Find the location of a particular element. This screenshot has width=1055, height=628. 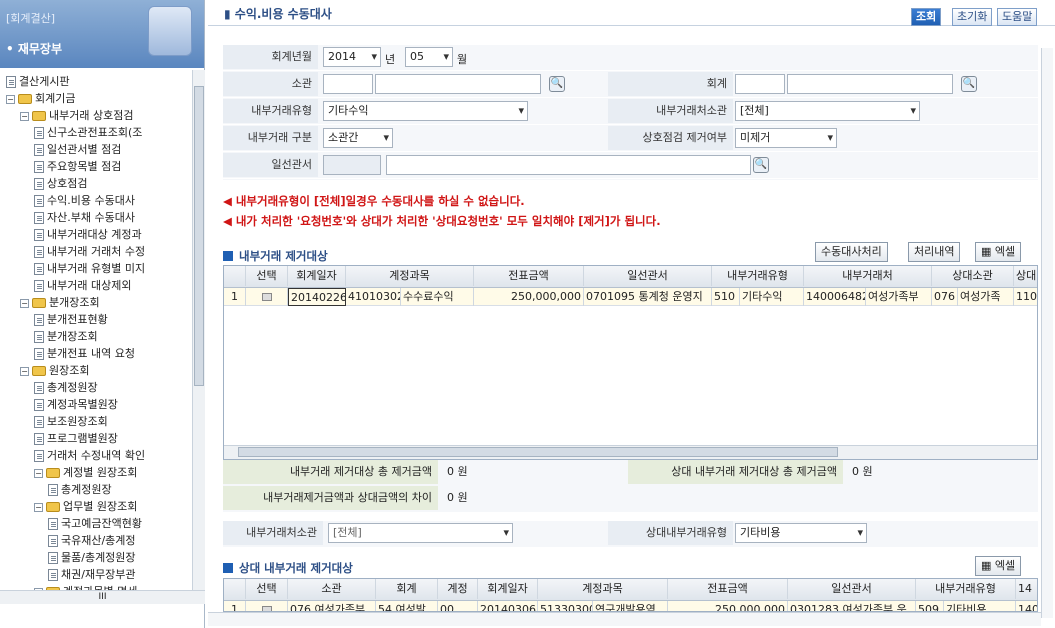

date-cell: 20140226 is located at coordinates (317, 297).